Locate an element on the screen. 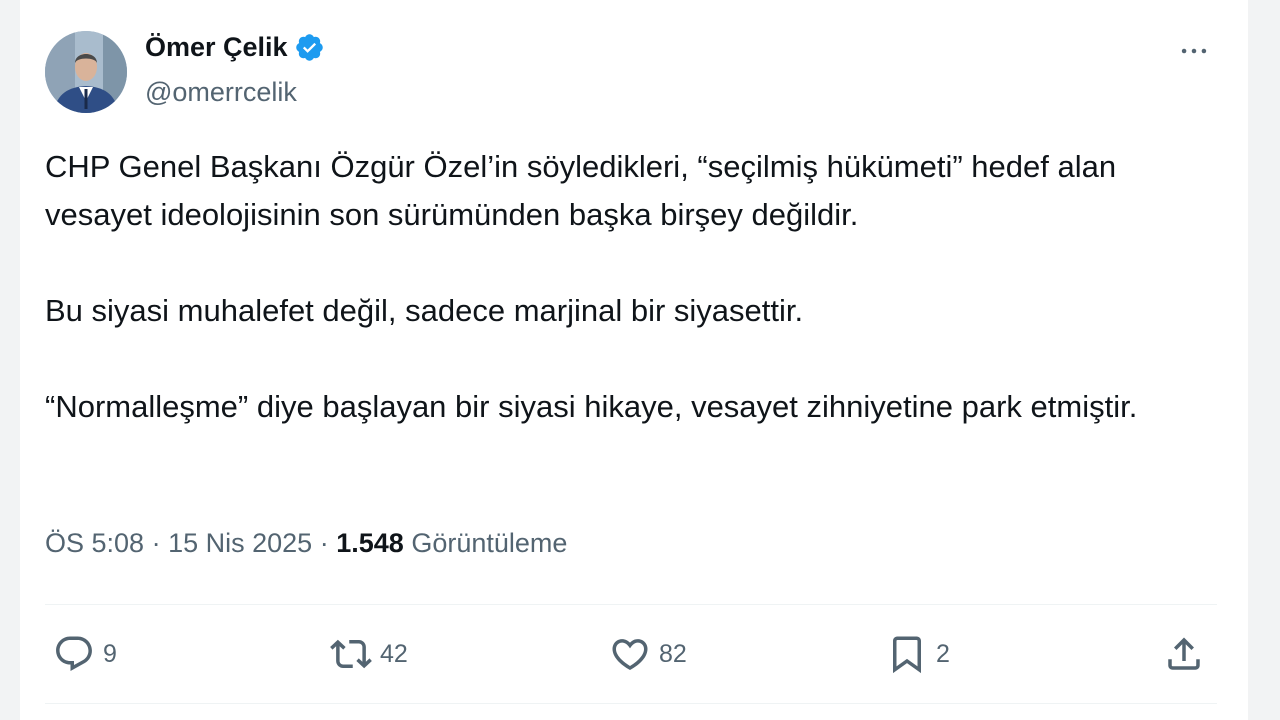  retweet-count: 42 is located at coordinates (394, 653).